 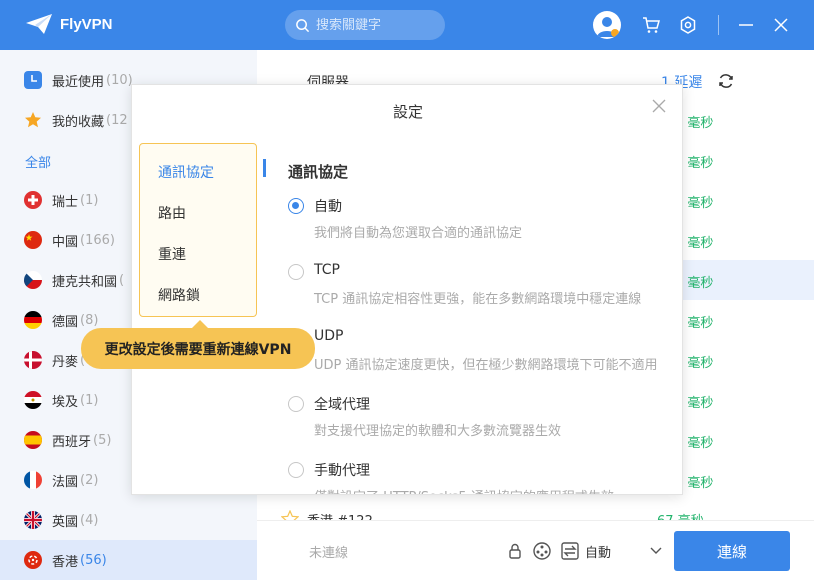 I want to click on minimize-icon, so click(x=746, y=25).